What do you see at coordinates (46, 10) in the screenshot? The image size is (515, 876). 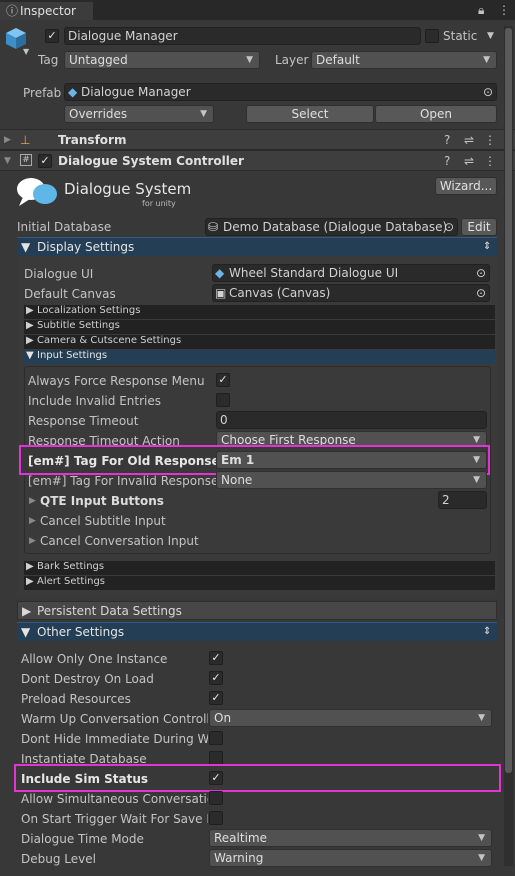 I see `inspector-tab: ⓘ Inspector` at bounding box center [46, 10].